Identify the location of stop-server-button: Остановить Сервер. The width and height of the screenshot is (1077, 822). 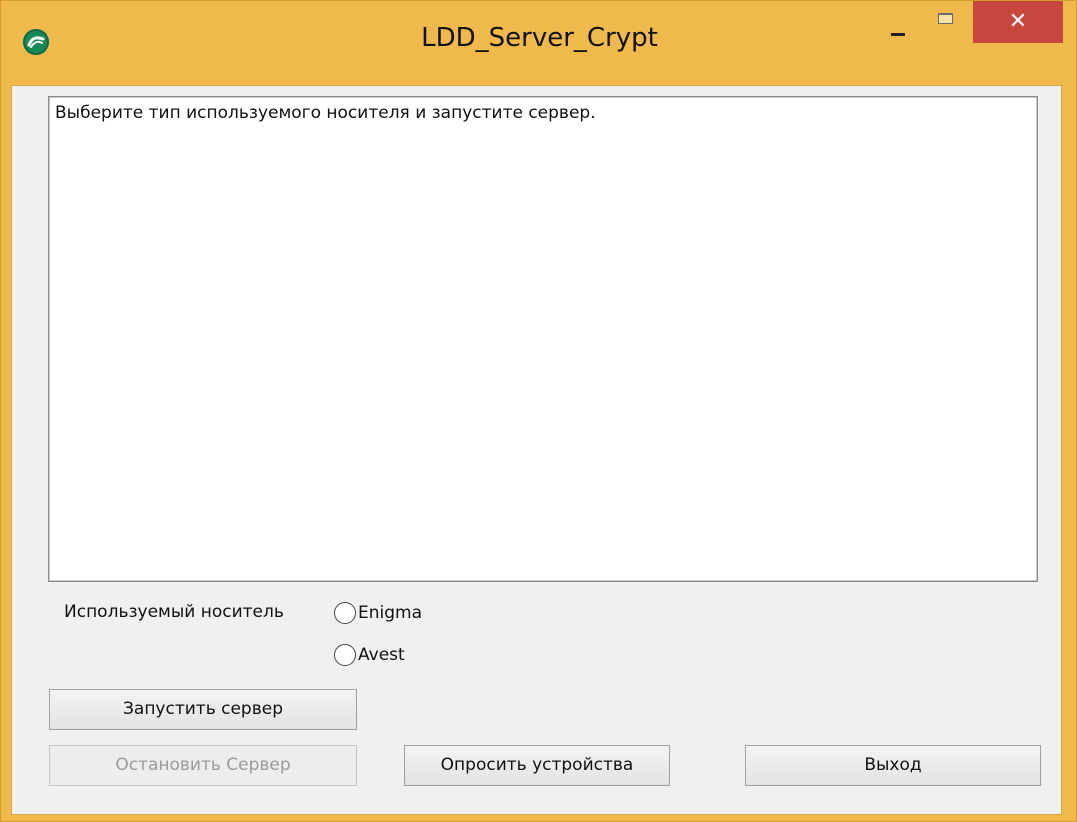
(203, 765).